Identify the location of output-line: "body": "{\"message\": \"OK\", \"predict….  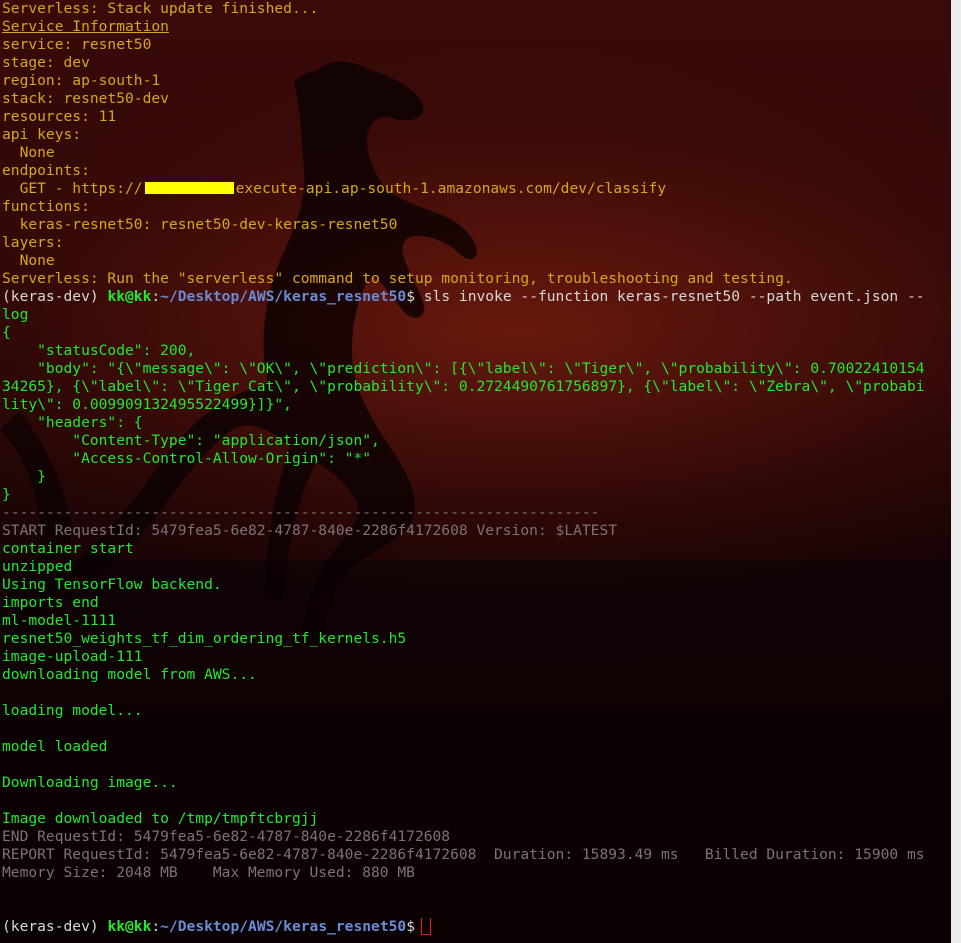
(463, 368).